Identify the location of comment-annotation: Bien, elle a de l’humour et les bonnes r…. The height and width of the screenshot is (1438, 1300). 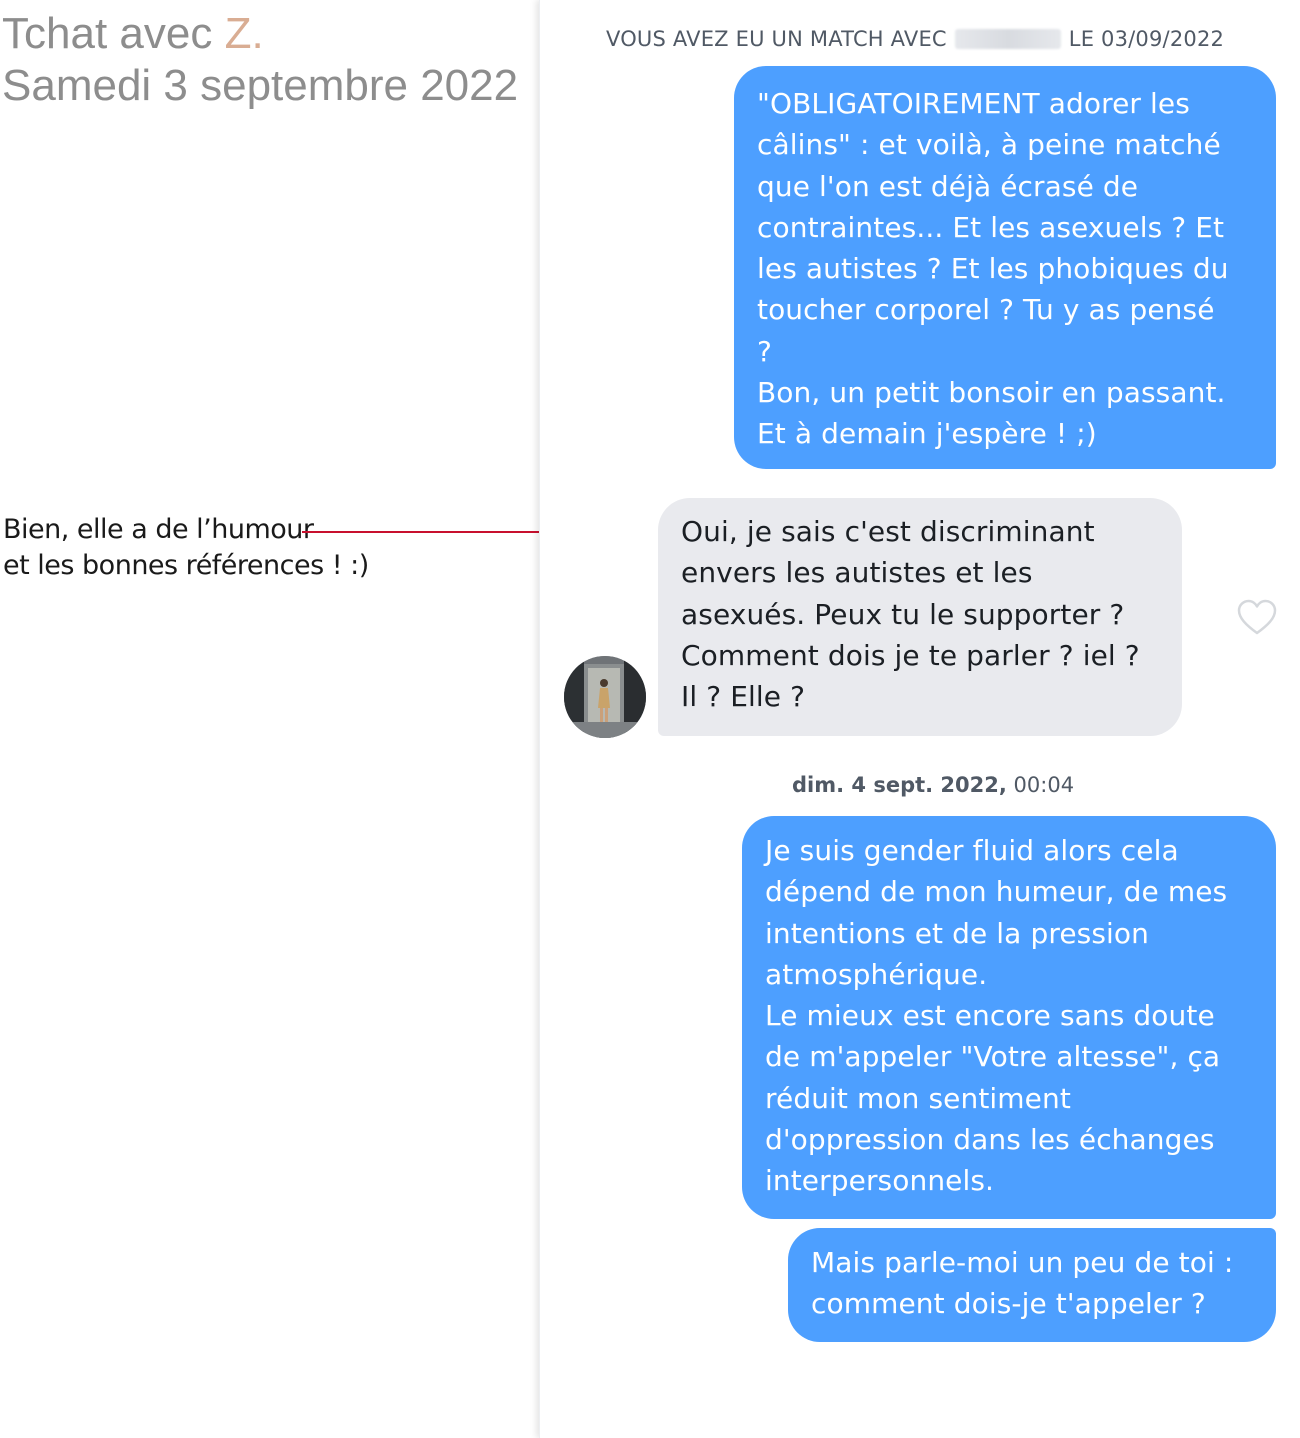
(186, 548).